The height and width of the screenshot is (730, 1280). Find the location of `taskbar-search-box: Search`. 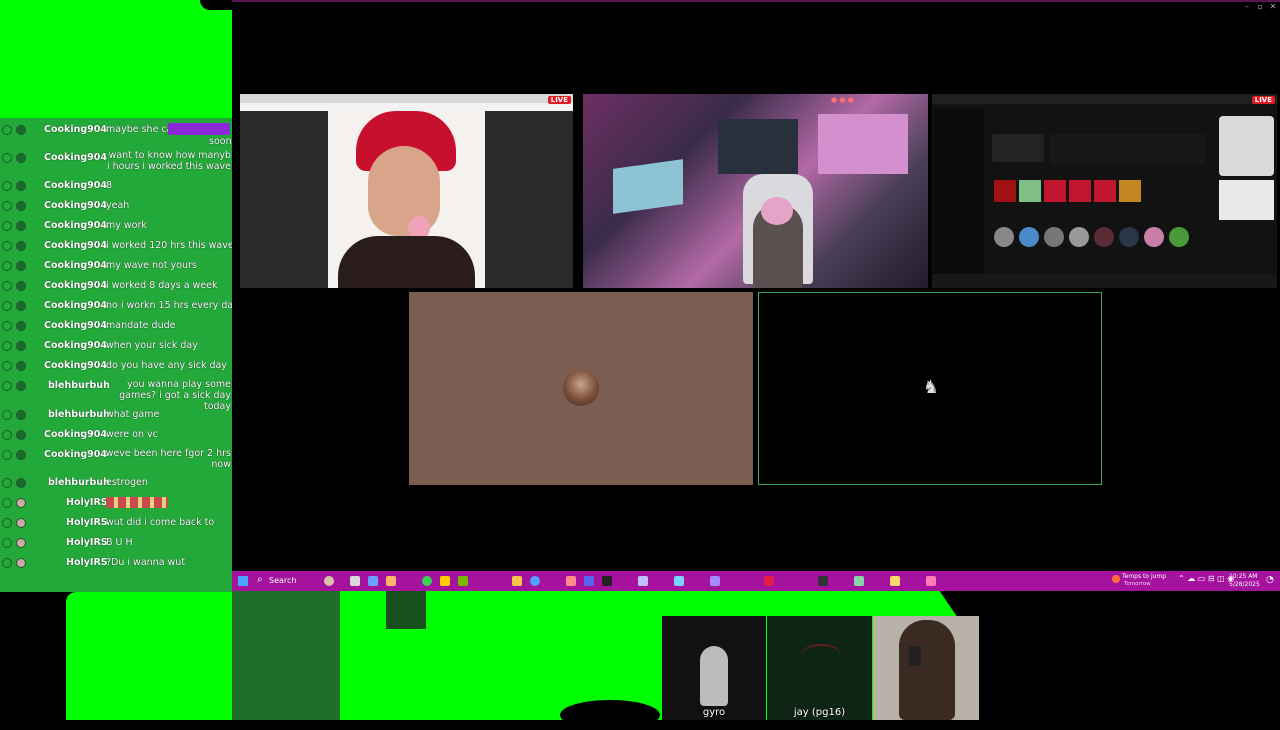

taskbar-search-box: Search is located at coordinates (282, 580).